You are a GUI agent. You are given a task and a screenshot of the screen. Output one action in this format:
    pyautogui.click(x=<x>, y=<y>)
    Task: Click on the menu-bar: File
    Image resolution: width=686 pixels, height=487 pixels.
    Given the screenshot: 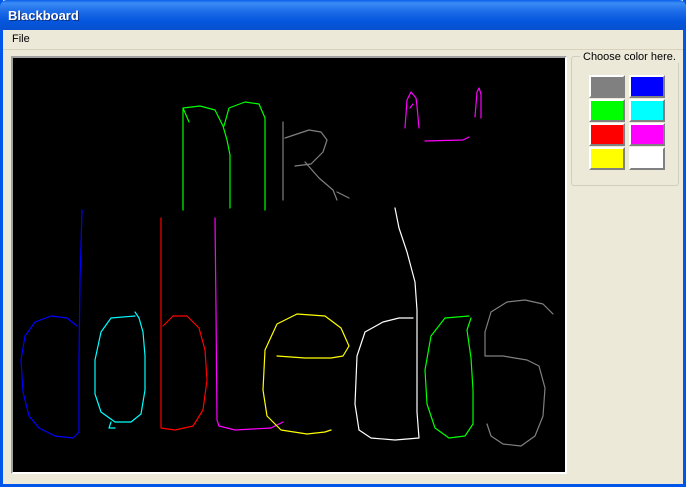 What is the action you would take?
    pyautogui.click(x=343, y=40)
    